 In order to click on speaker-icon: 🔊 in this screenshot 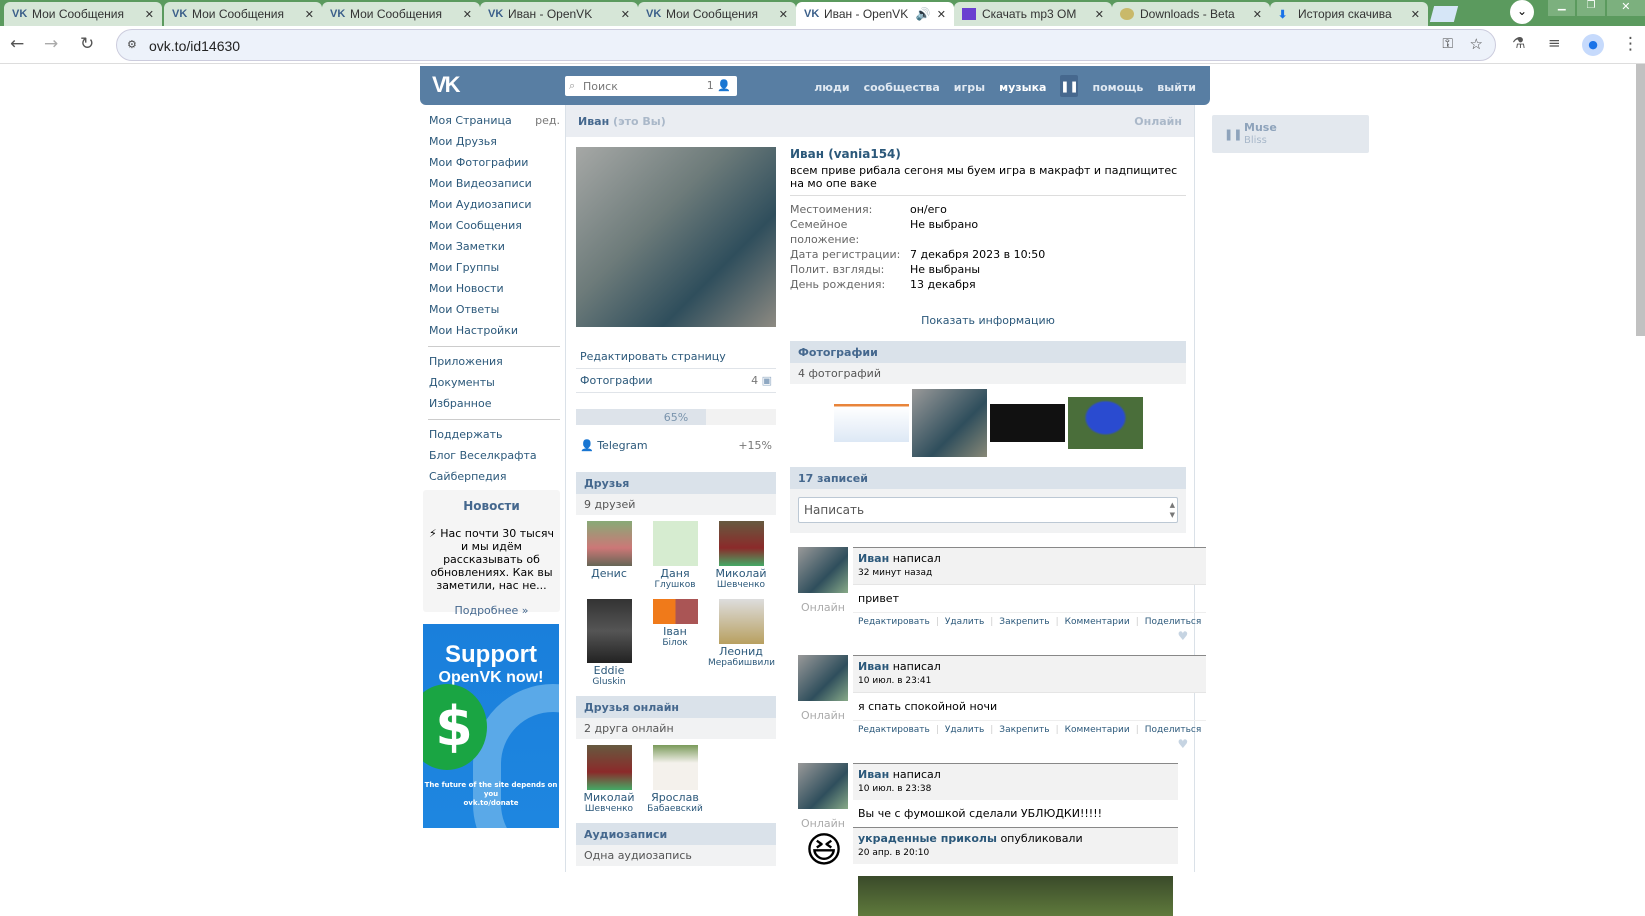, I will do `click(923, 14)`.